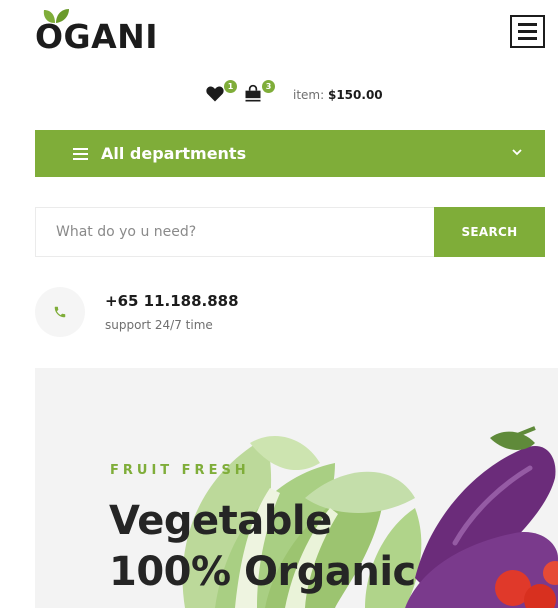 The image size is (558, 608). I want to click on departments-label: All departments, so click(174, 153).